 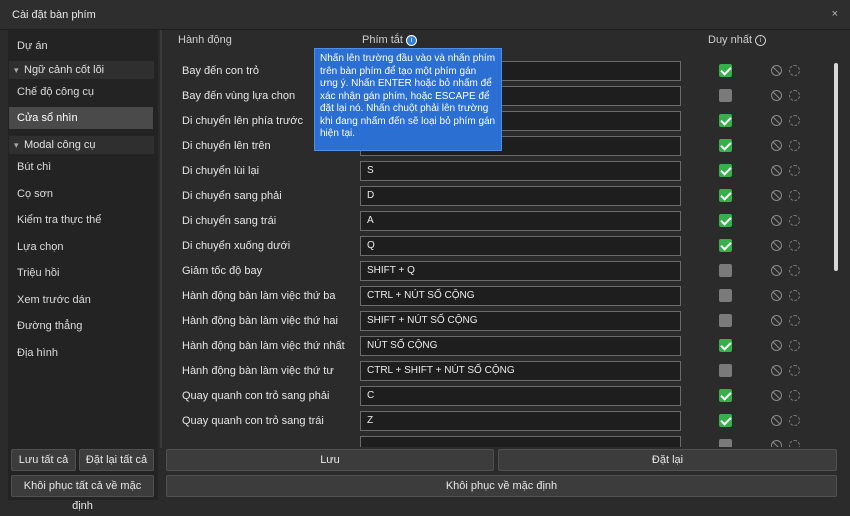 What do you see at coordinates (520, 321) in the screenshot?
I see `shortcut-input: SHIFT + NÚT SỐ CỘNG` at bounding box center [520, 321].